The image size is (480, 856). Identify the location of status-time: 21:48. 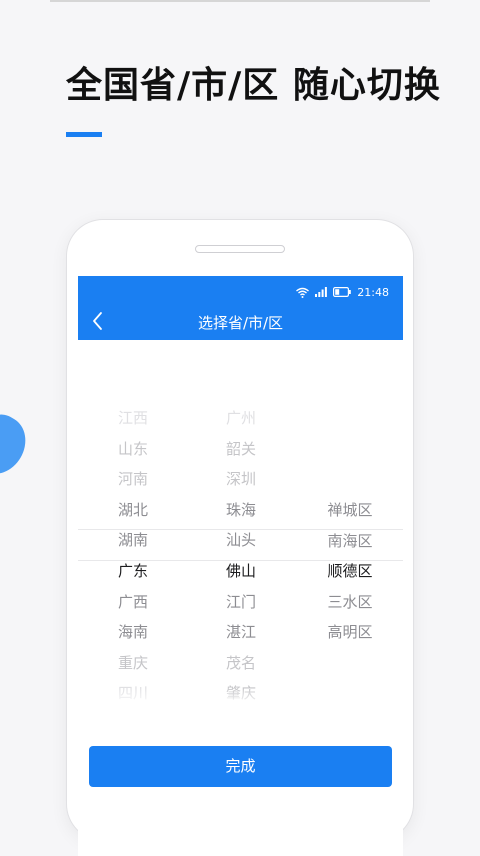
(373, 292).